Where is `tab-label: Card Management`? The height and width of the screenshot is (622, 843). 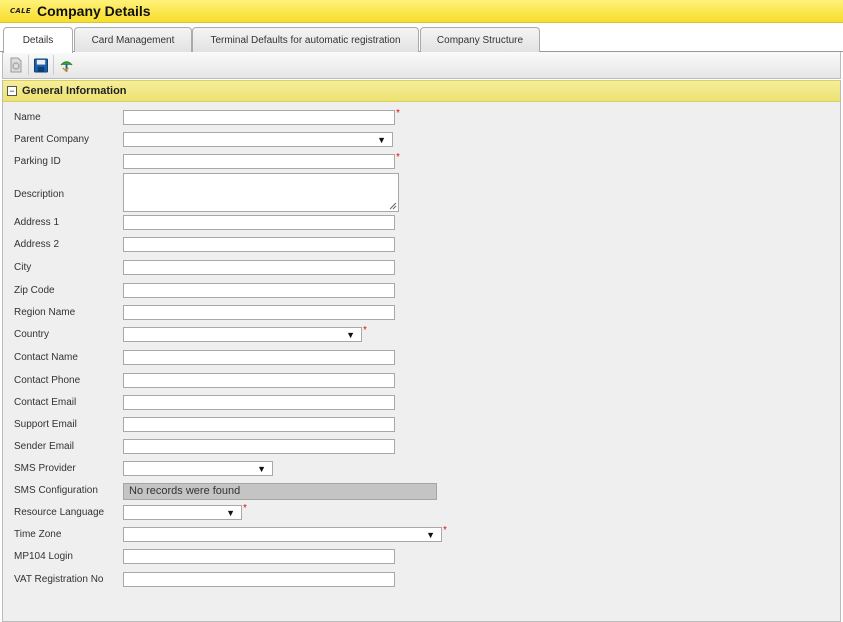 tab-label: Card Management is located at coordinates (133, 40).